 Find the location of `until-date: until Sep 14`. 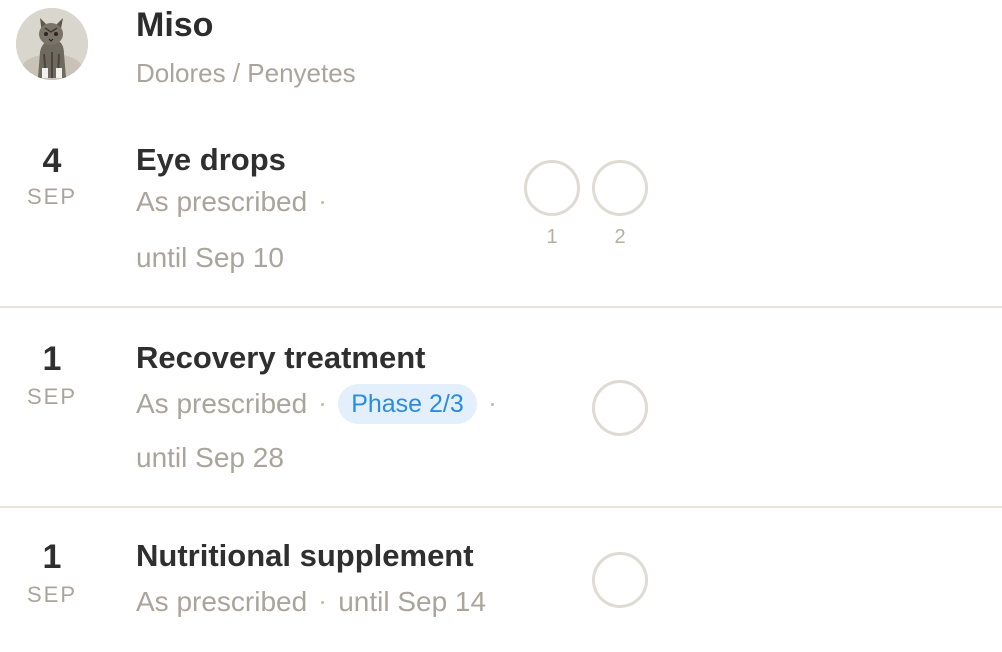

until-date: until Sep 14 is located at coordinates (412, 601).